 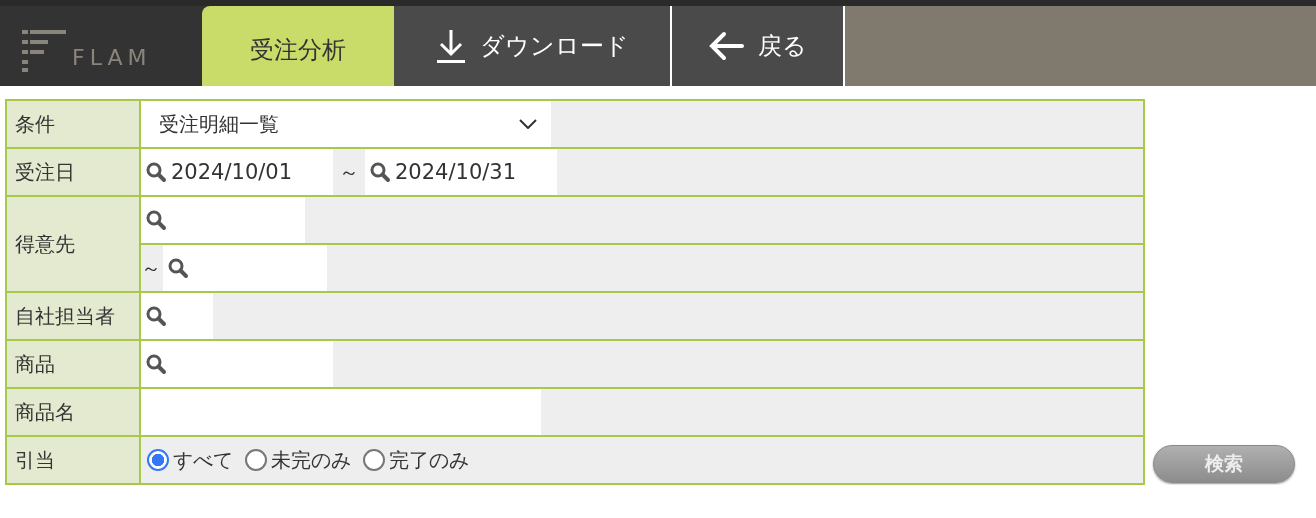 I want to click on field-label: 商品, so click(x=73, y=364).